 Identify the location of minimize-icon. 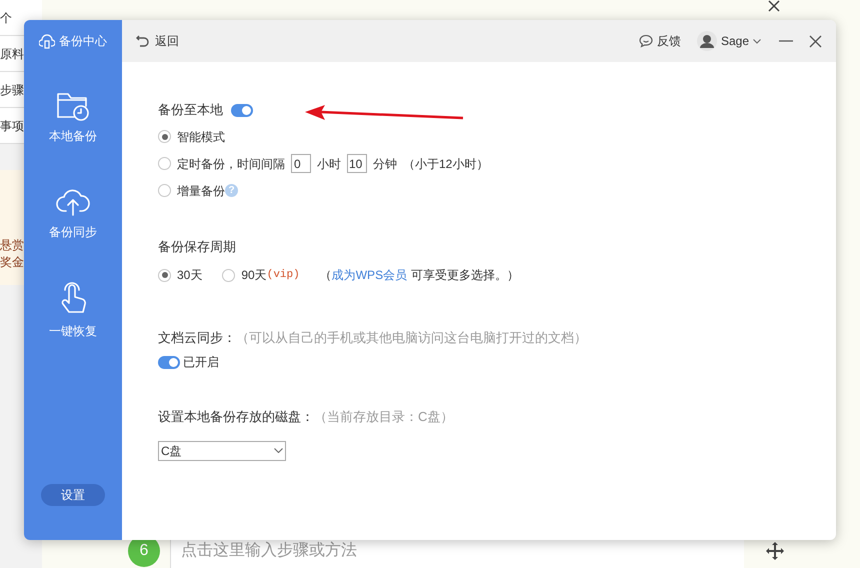
(786, 41).